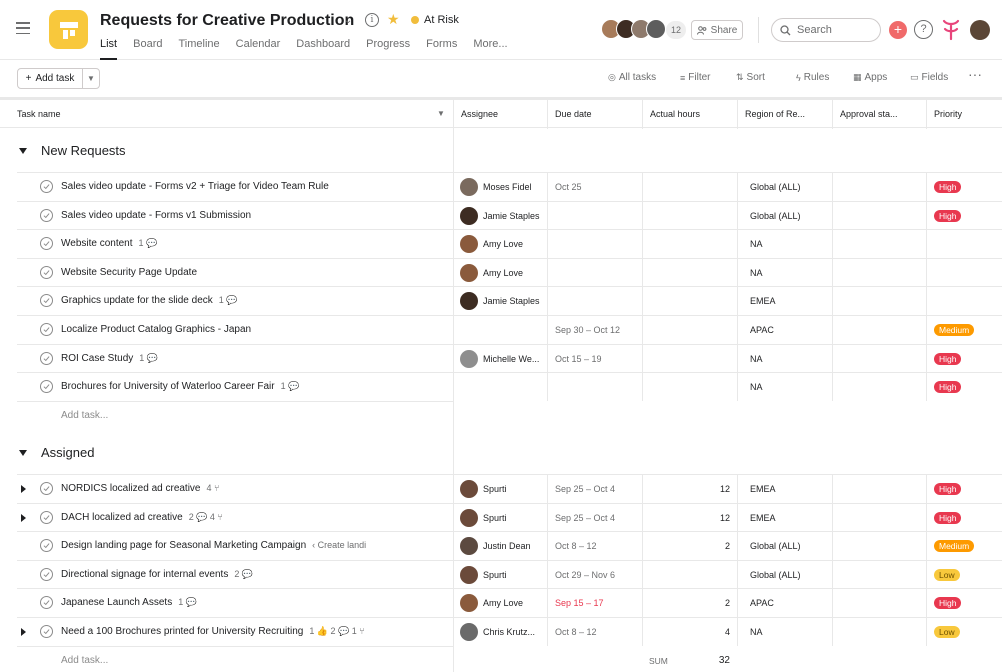 The width and height of the screenshot is (1002, 672). What do you see at coordinates (388, 49) in the screenshot?
I see `tab-progress: Progress` at bounding box center [388, 49].